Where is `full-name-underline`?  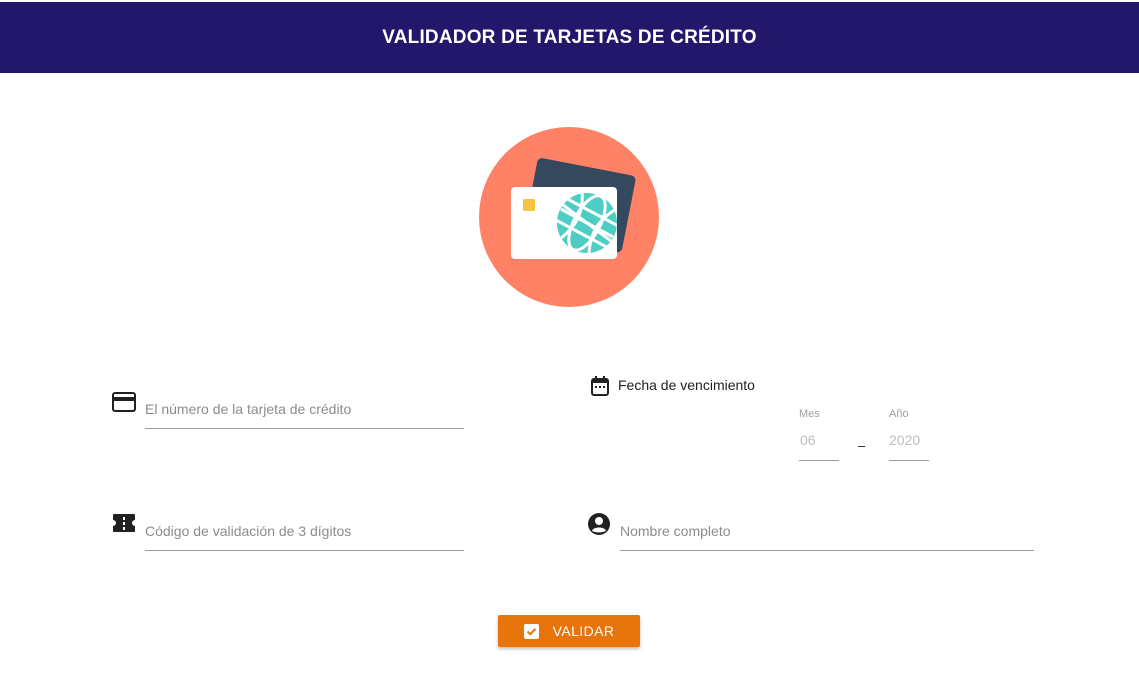
full-name-underline is located at coordinates (827, 550).